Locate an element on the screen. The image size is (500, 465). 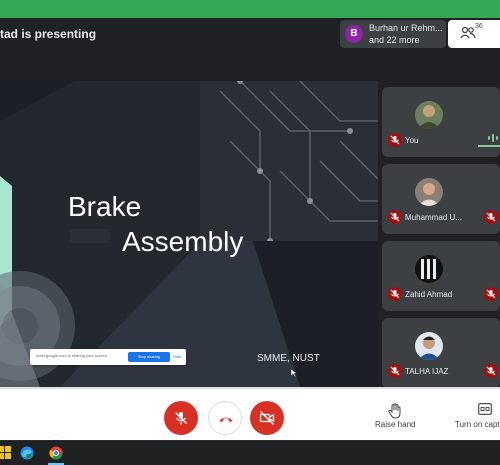
participant-tile: Zahid Ahmad is located at coordinates (441, 276).